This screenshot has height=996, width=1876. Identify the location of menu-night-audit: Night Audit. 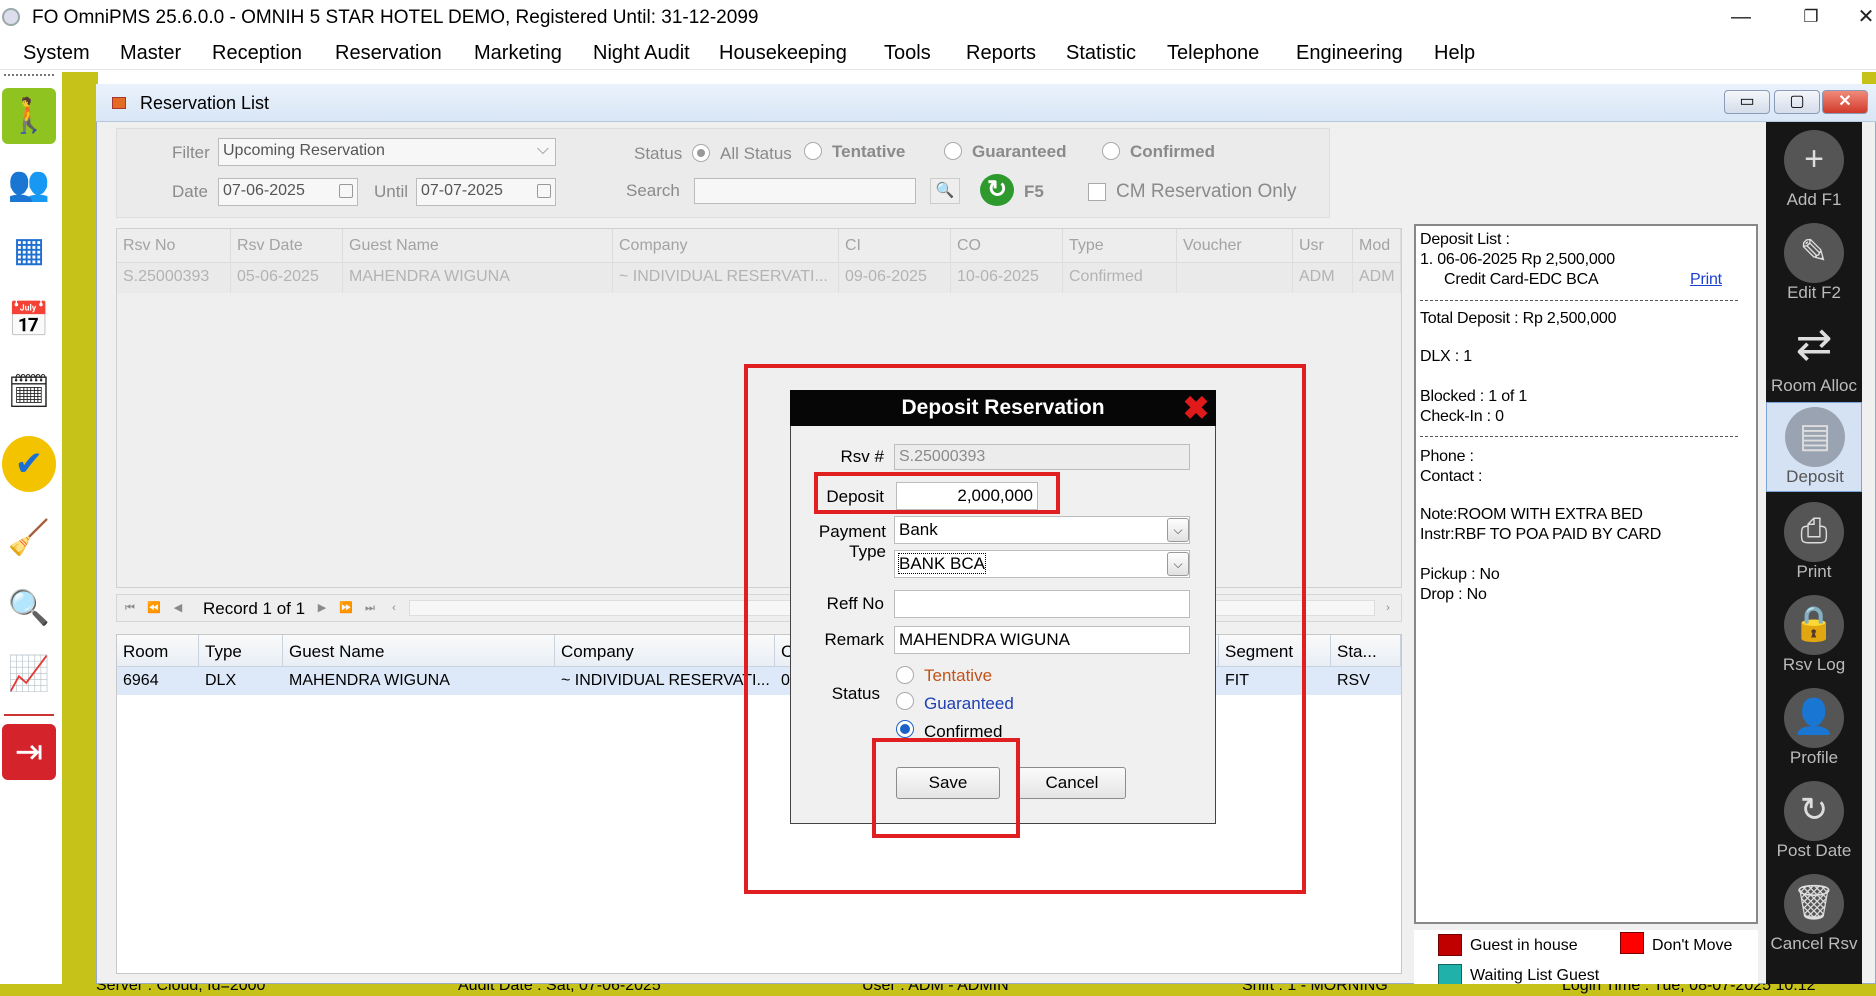
(641, 53).